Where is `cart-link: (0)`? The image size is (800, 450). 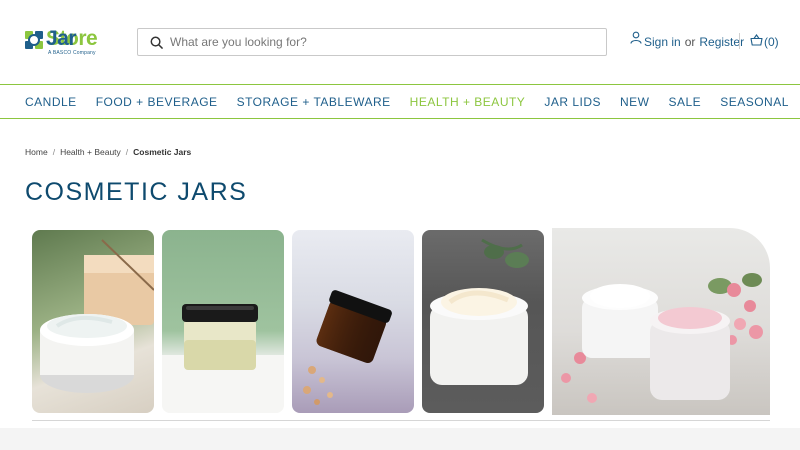 cart-link: (0) is located at coordinates (764, 42).